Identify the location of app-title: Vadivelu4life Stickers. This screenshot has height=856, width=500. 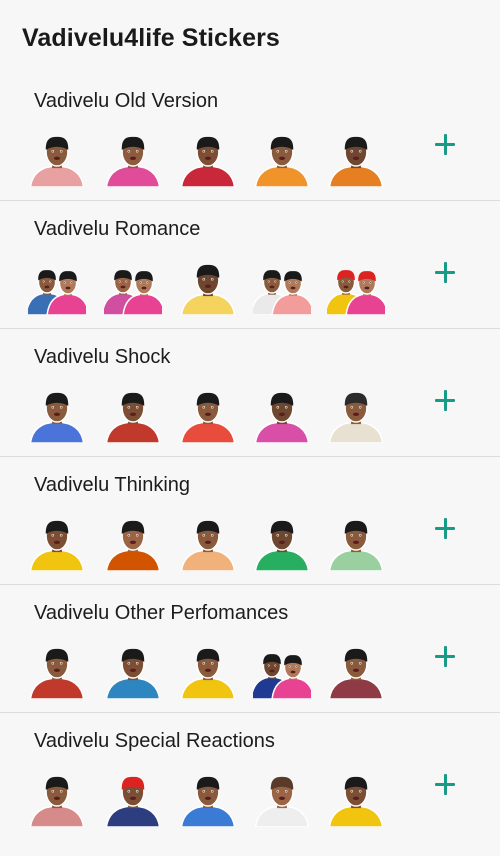
(151, 38).